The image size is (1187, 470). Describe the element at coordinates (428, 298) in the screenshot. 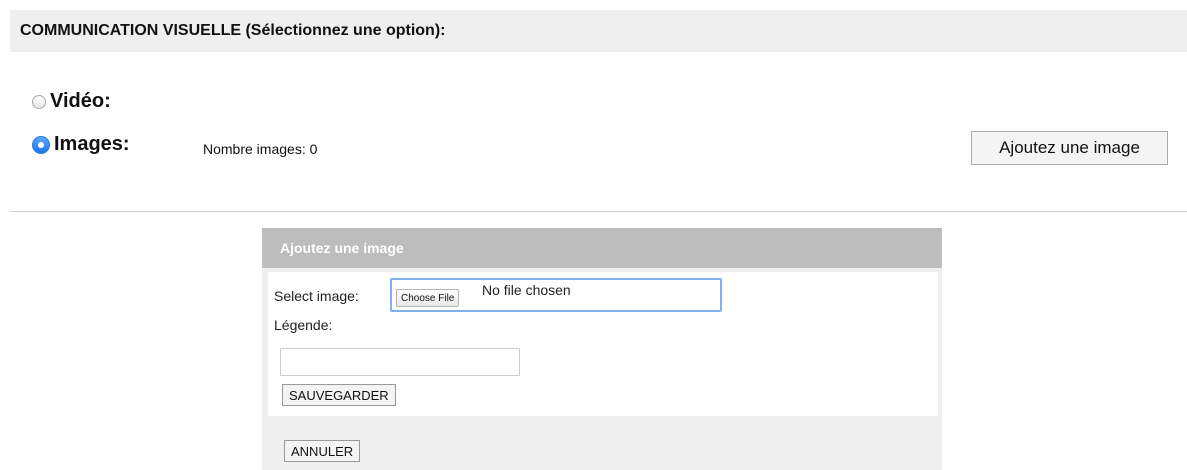

I see `choose-file-button: Choose File` at that location.